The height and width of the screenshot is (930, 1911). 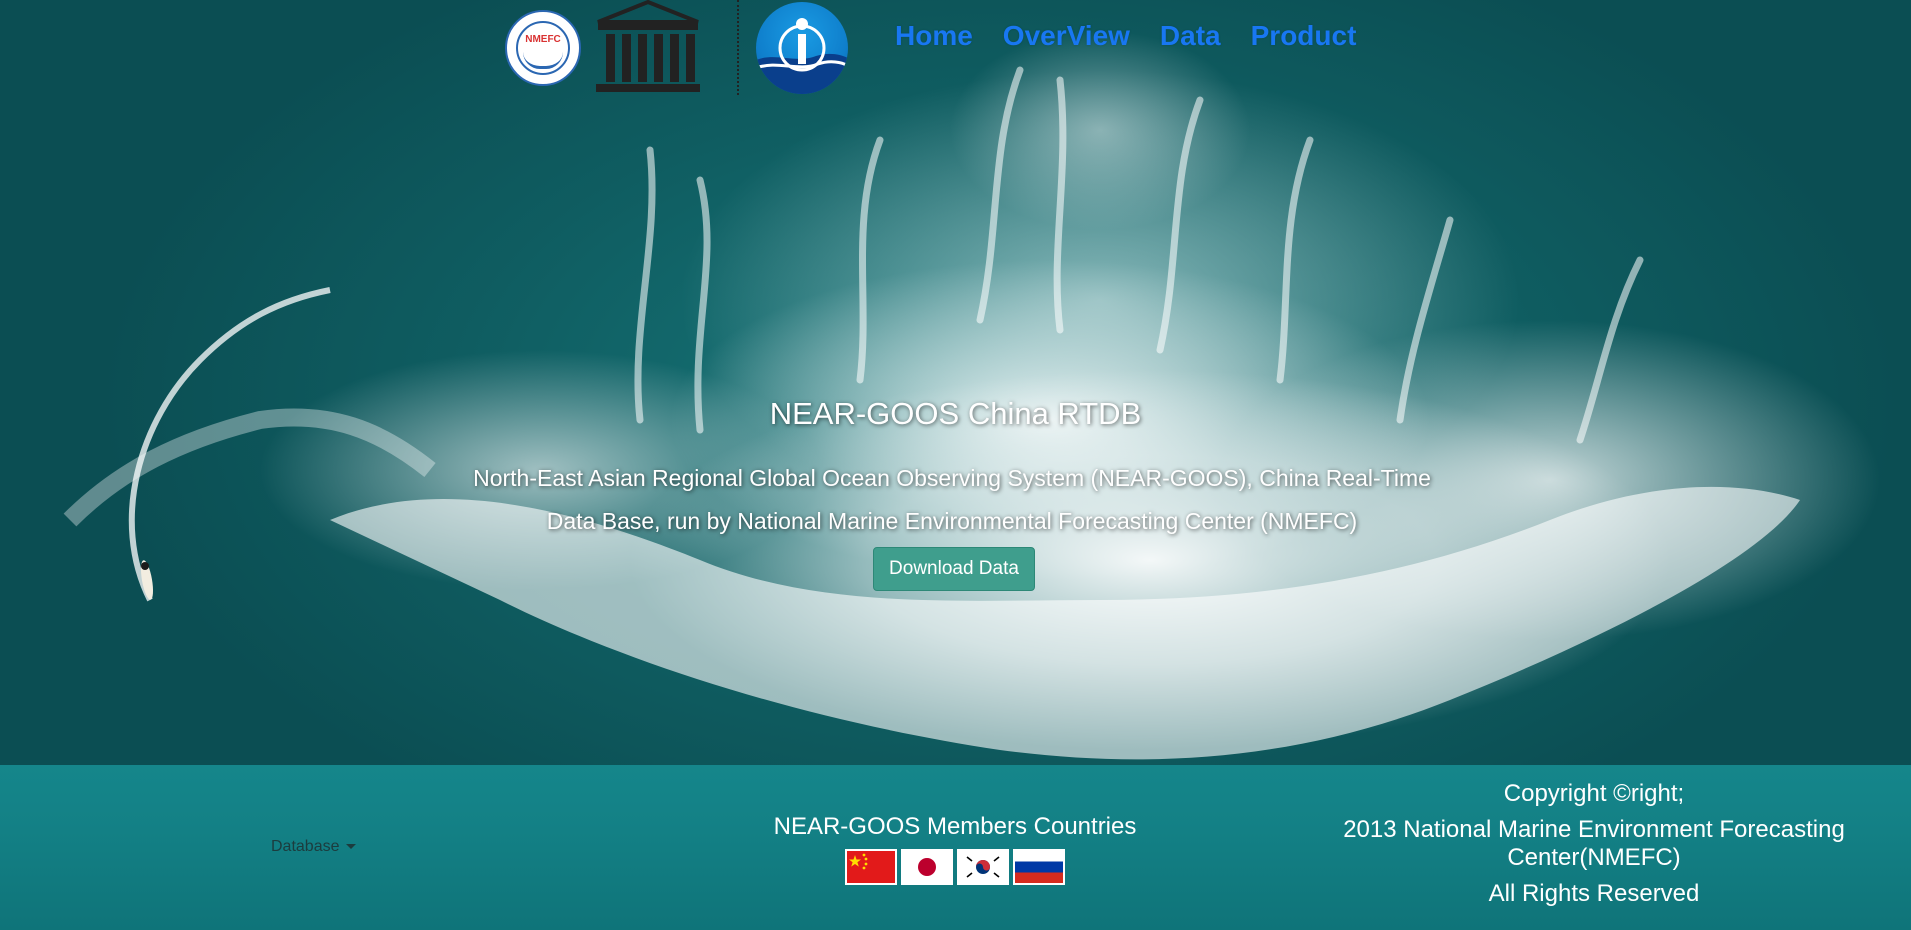 What do you see at coordinates (1190, 36) in the screenshot?
I see `nav-data: Data` at bounding box center [1190, 36].